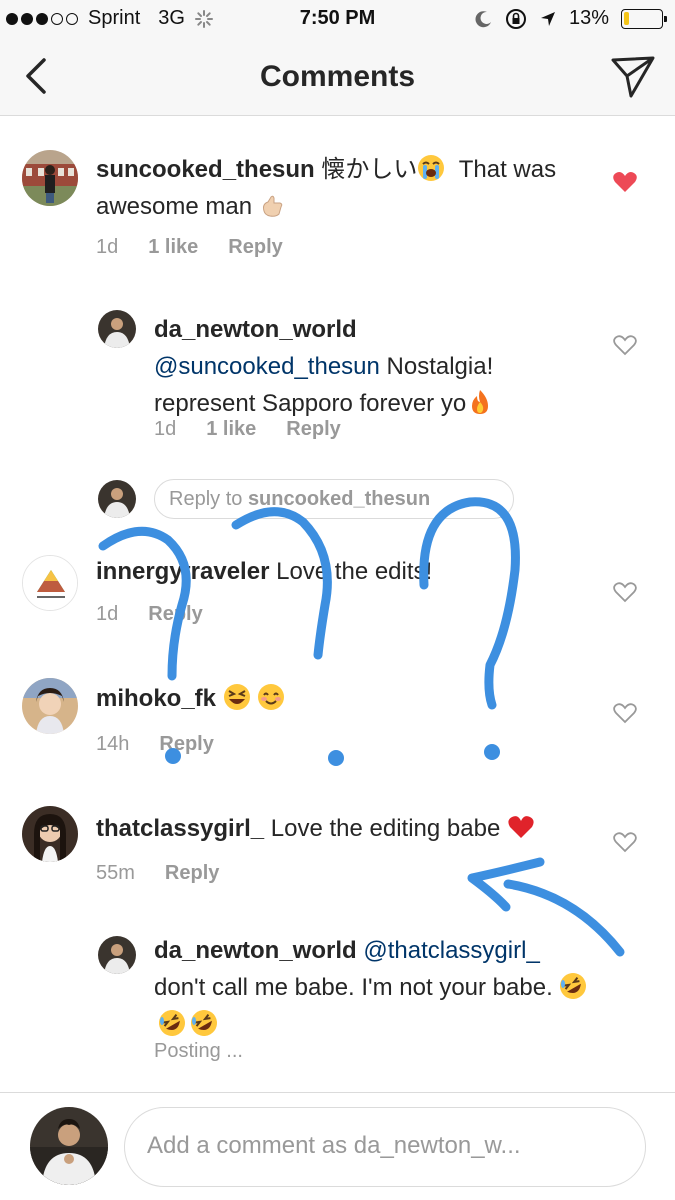  What do you see at coordinates (625, 182) in the screenshot?
I see `heart-filled-icon` at bounding box center [625, 182].